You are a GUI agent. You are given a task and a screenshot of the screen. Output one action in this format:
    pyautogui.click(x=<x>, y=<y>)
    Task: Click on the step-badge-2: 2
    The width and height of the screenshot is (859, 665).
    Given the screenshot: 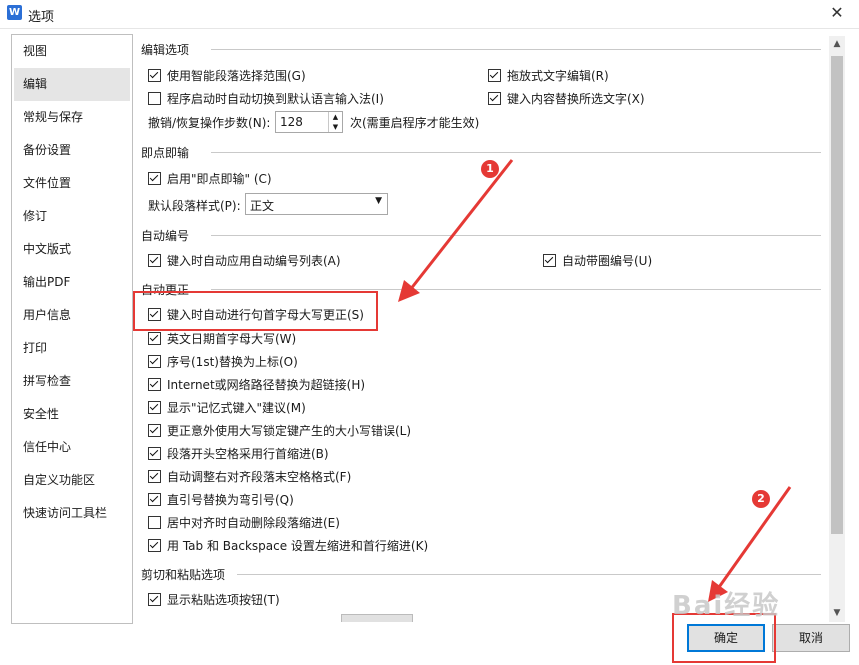 What is the action you would take?
    pyautogui.click(x=761, y=499)
    